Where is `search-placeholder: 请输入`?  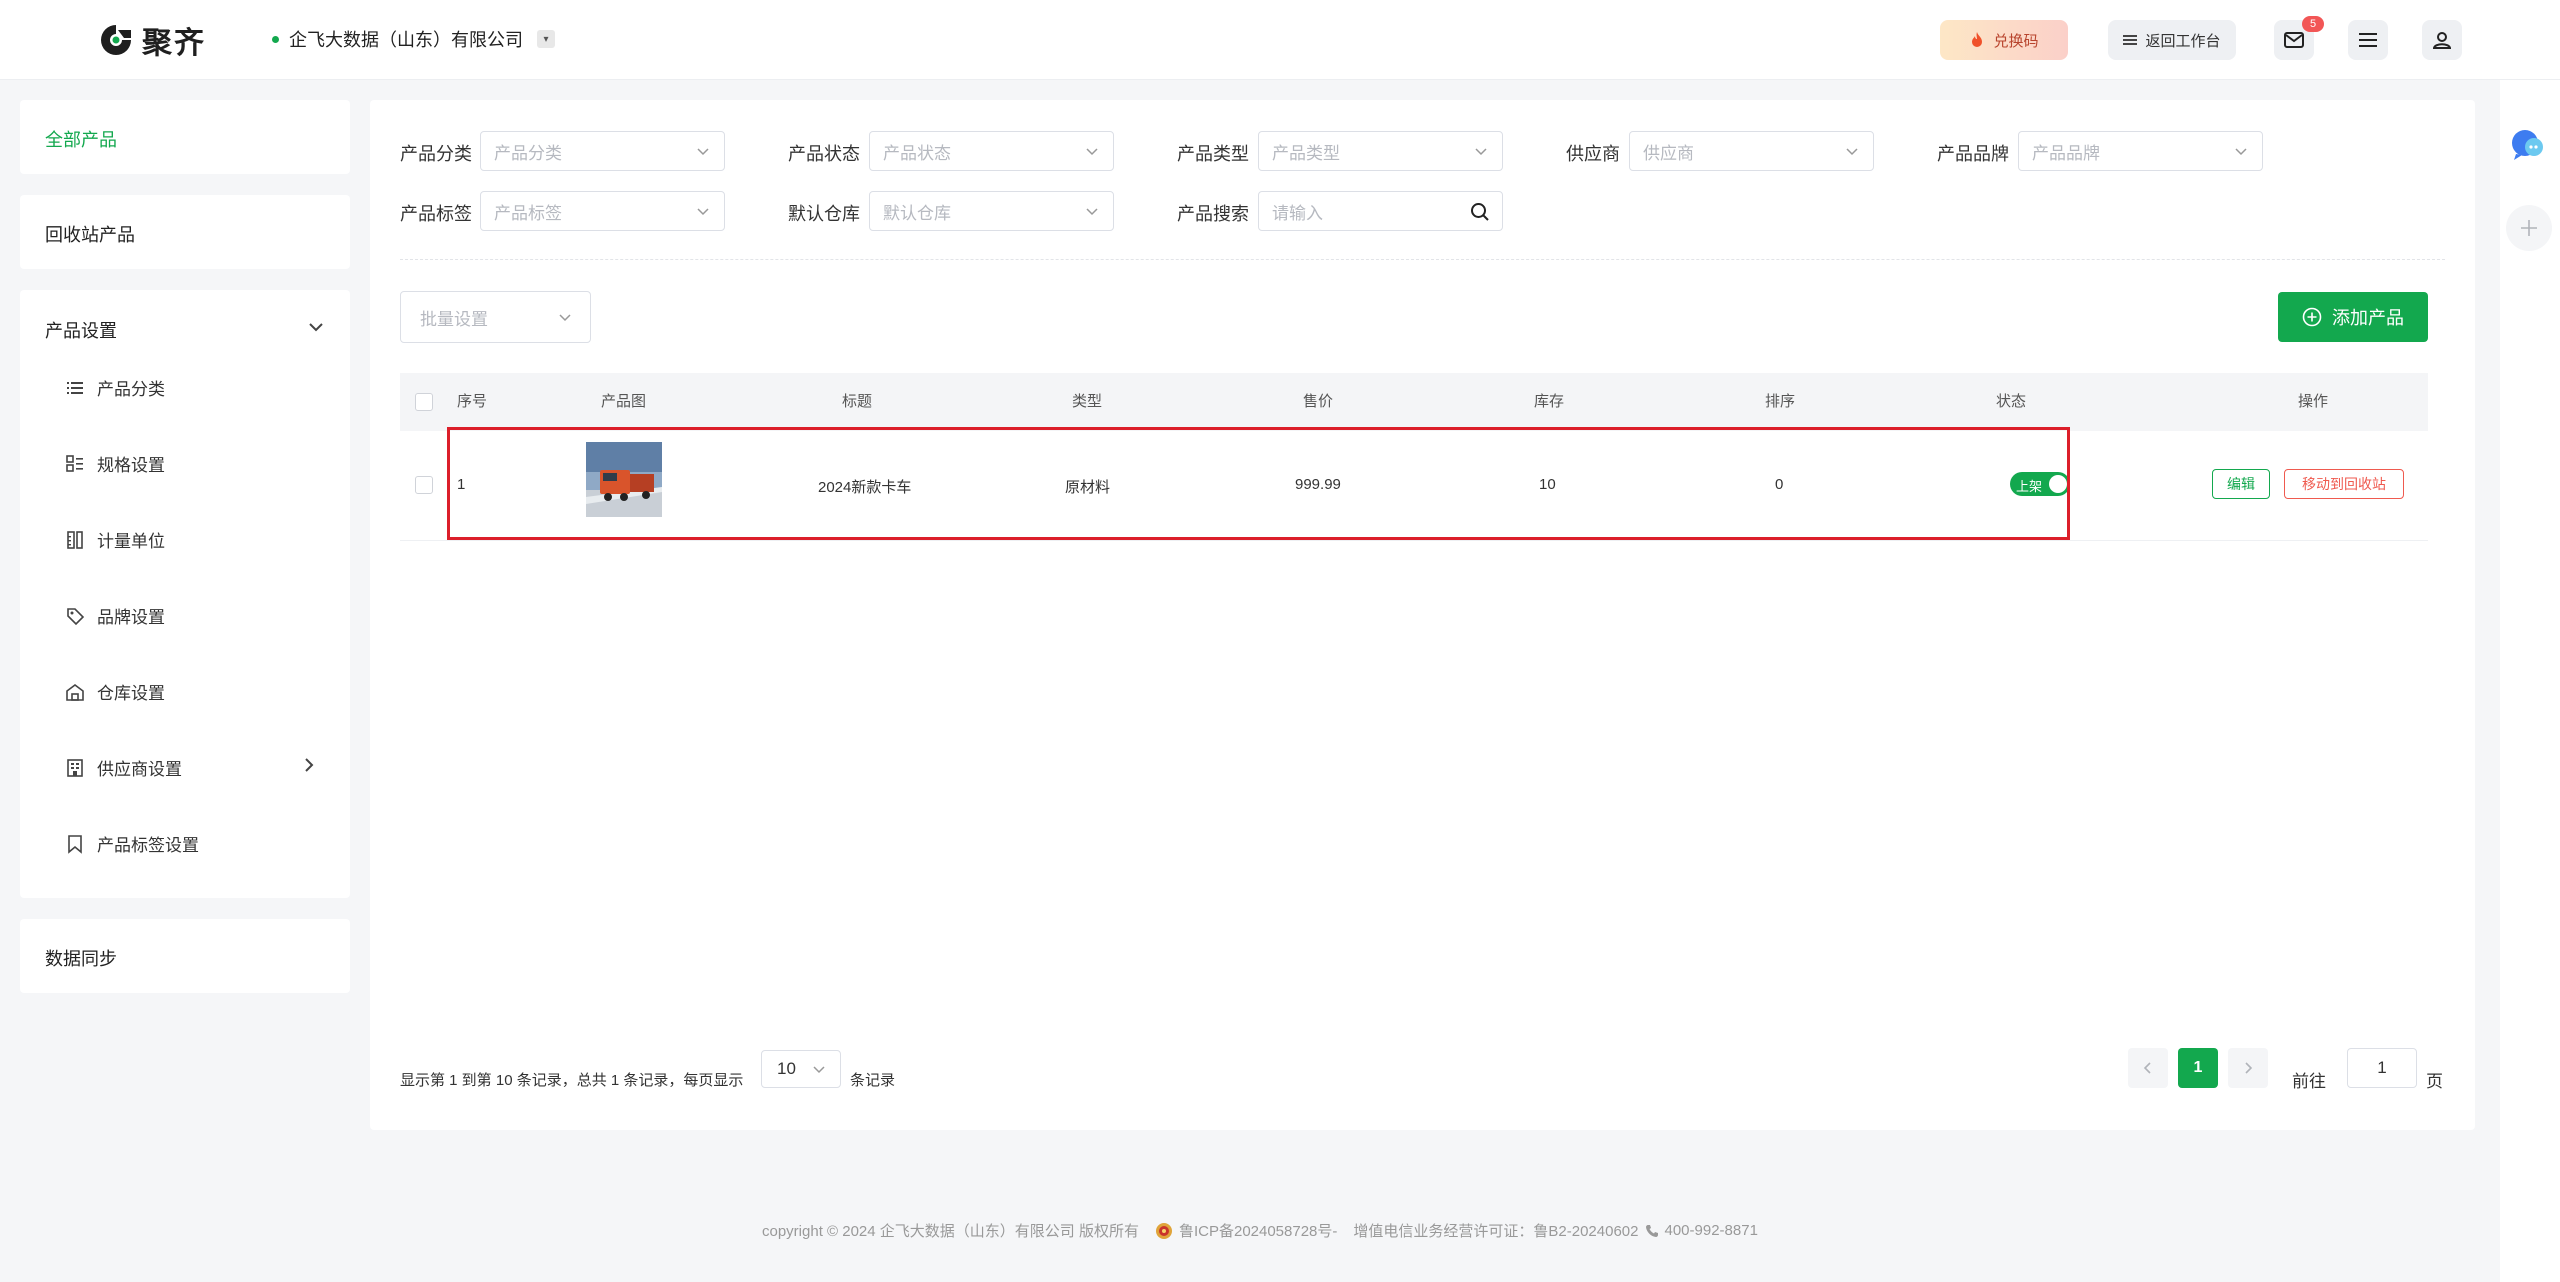 search-placeholder: 请输入 is located at coordinates (1297, 213).